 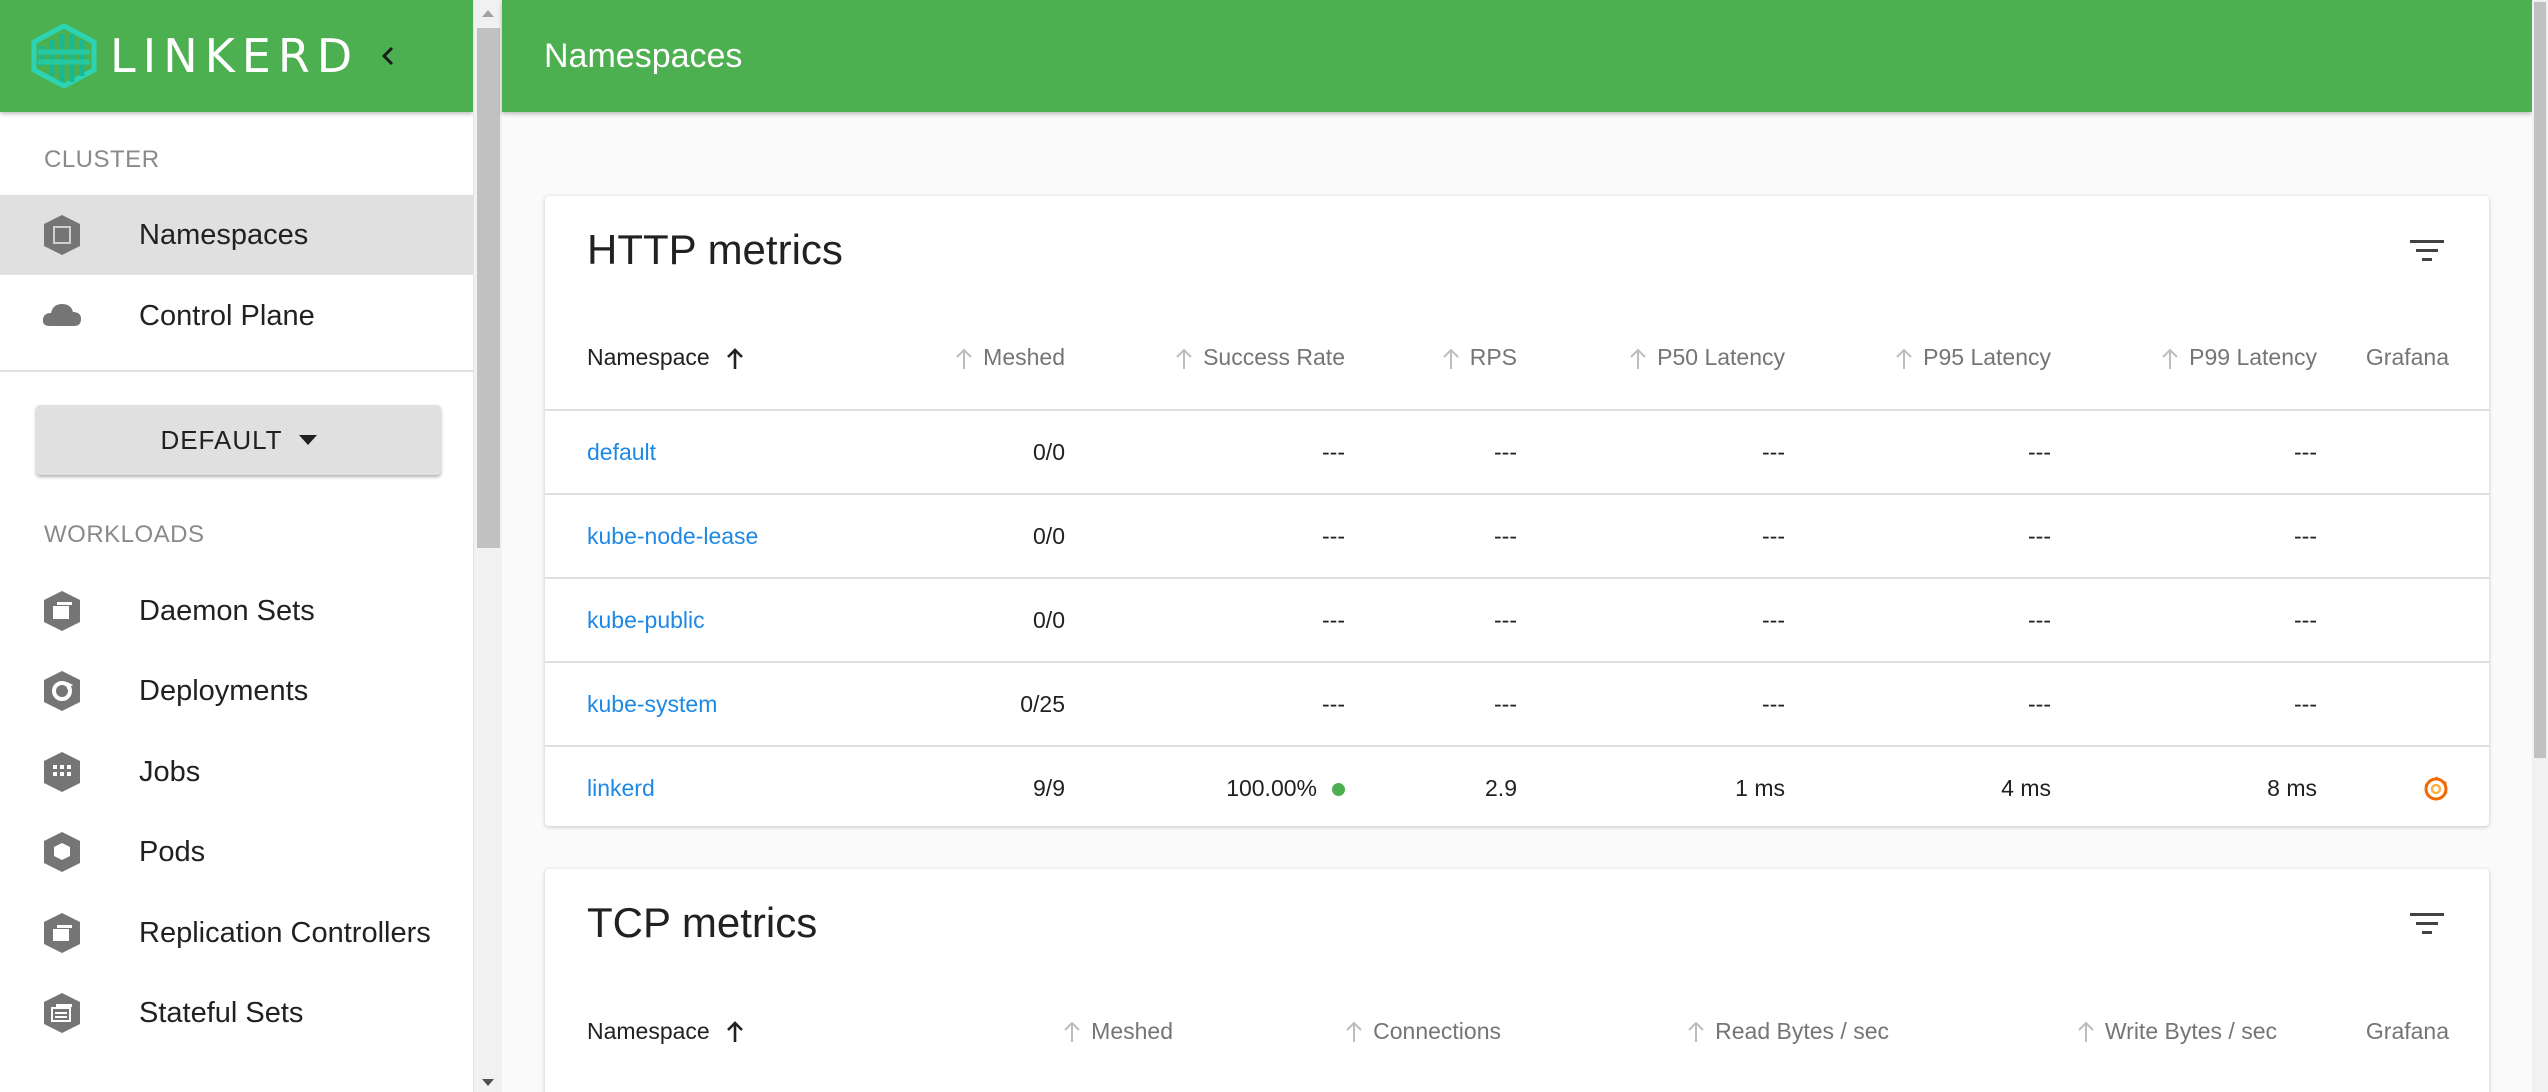 What do you see at coordinates (621, 452) in the screenshot?
I see `namespace-link: default` at bounding box center [621, 452].